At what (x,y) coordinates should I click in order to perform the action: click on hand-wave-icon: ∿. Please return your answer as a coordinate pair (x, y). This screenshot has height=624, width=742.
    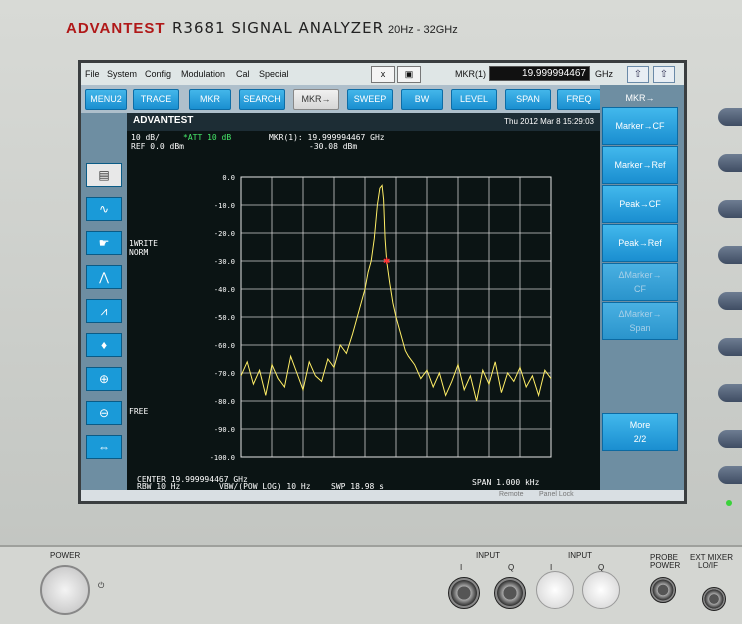
    Looking at the image, I should click on (104, 209).